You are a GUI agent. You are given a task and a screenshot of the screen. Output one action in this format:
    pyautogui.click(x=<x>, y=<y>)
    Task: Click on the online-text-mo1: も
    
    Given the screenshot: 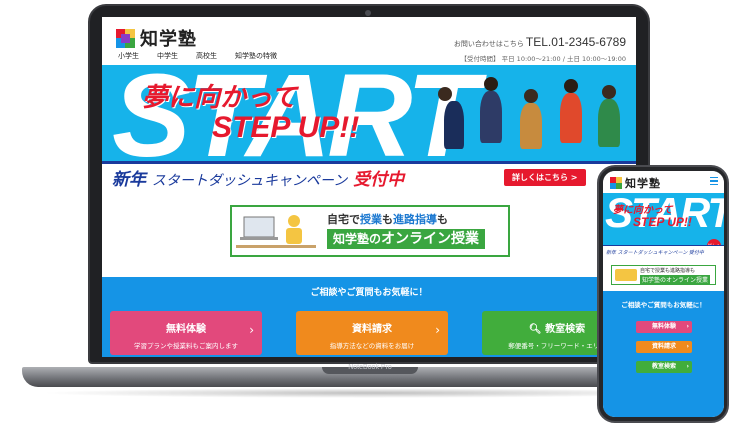 What is the action you would take?
    pyautogui.click(x=387, y=219)
    